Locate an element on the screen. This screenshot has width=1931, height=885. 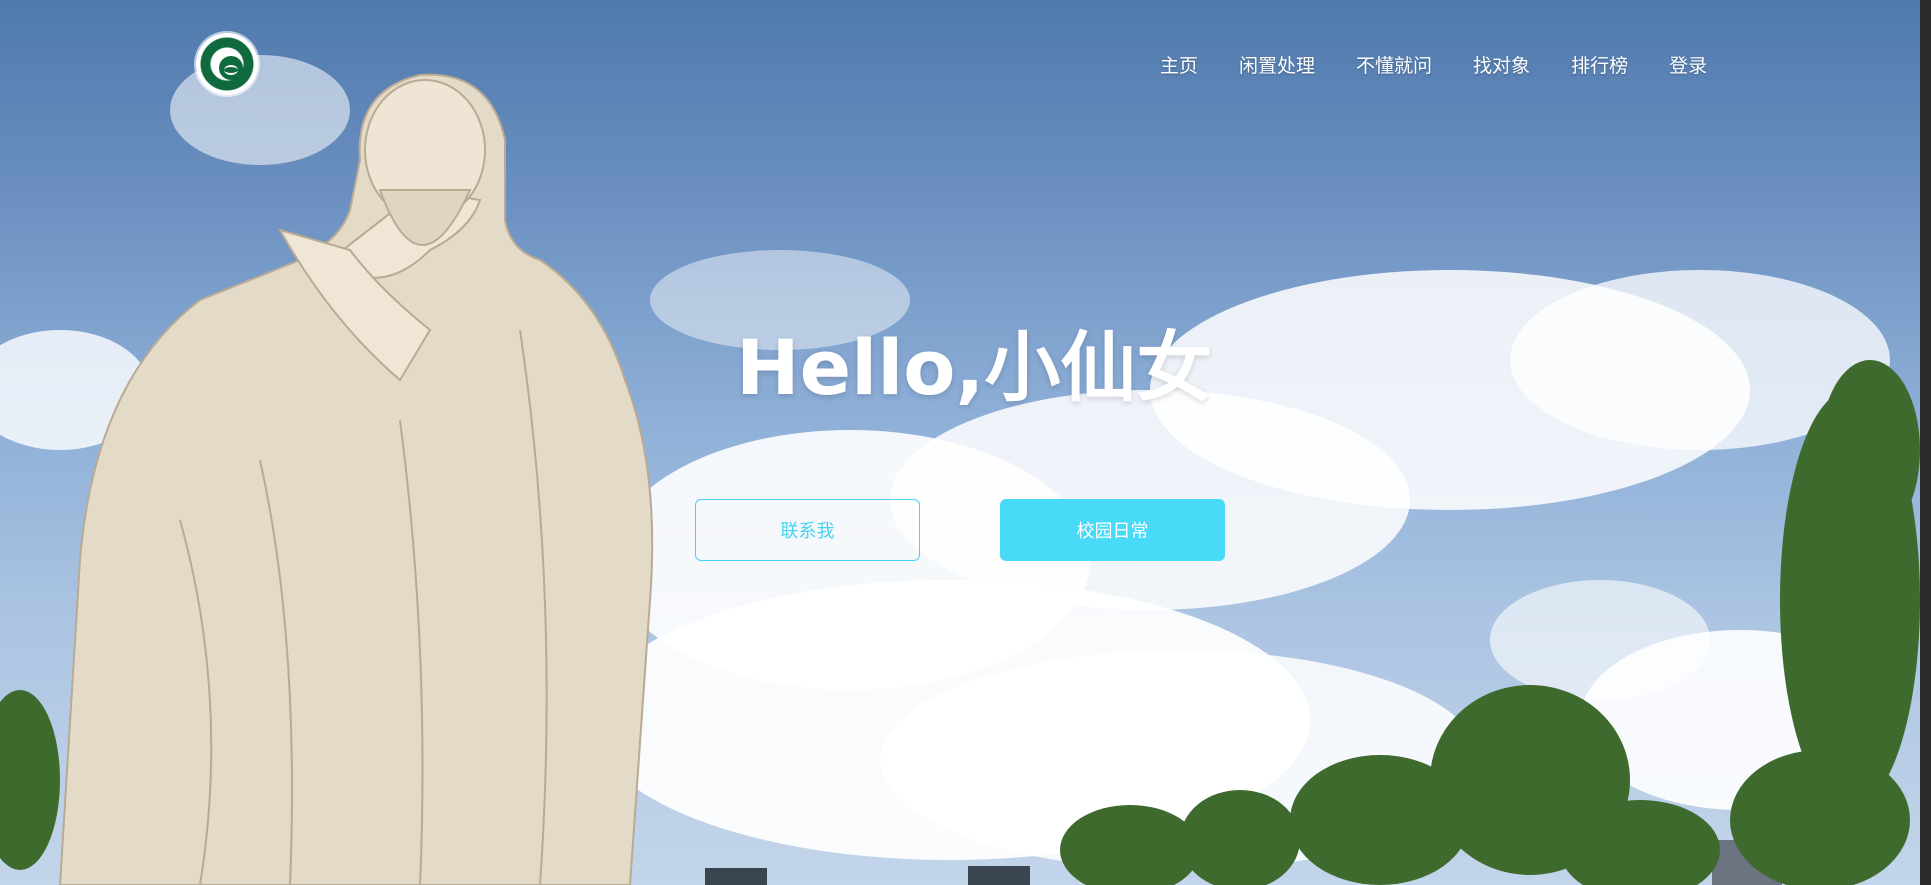
nav-item-idle-items: 闲置处理 is located at coordinates (1277, 66).